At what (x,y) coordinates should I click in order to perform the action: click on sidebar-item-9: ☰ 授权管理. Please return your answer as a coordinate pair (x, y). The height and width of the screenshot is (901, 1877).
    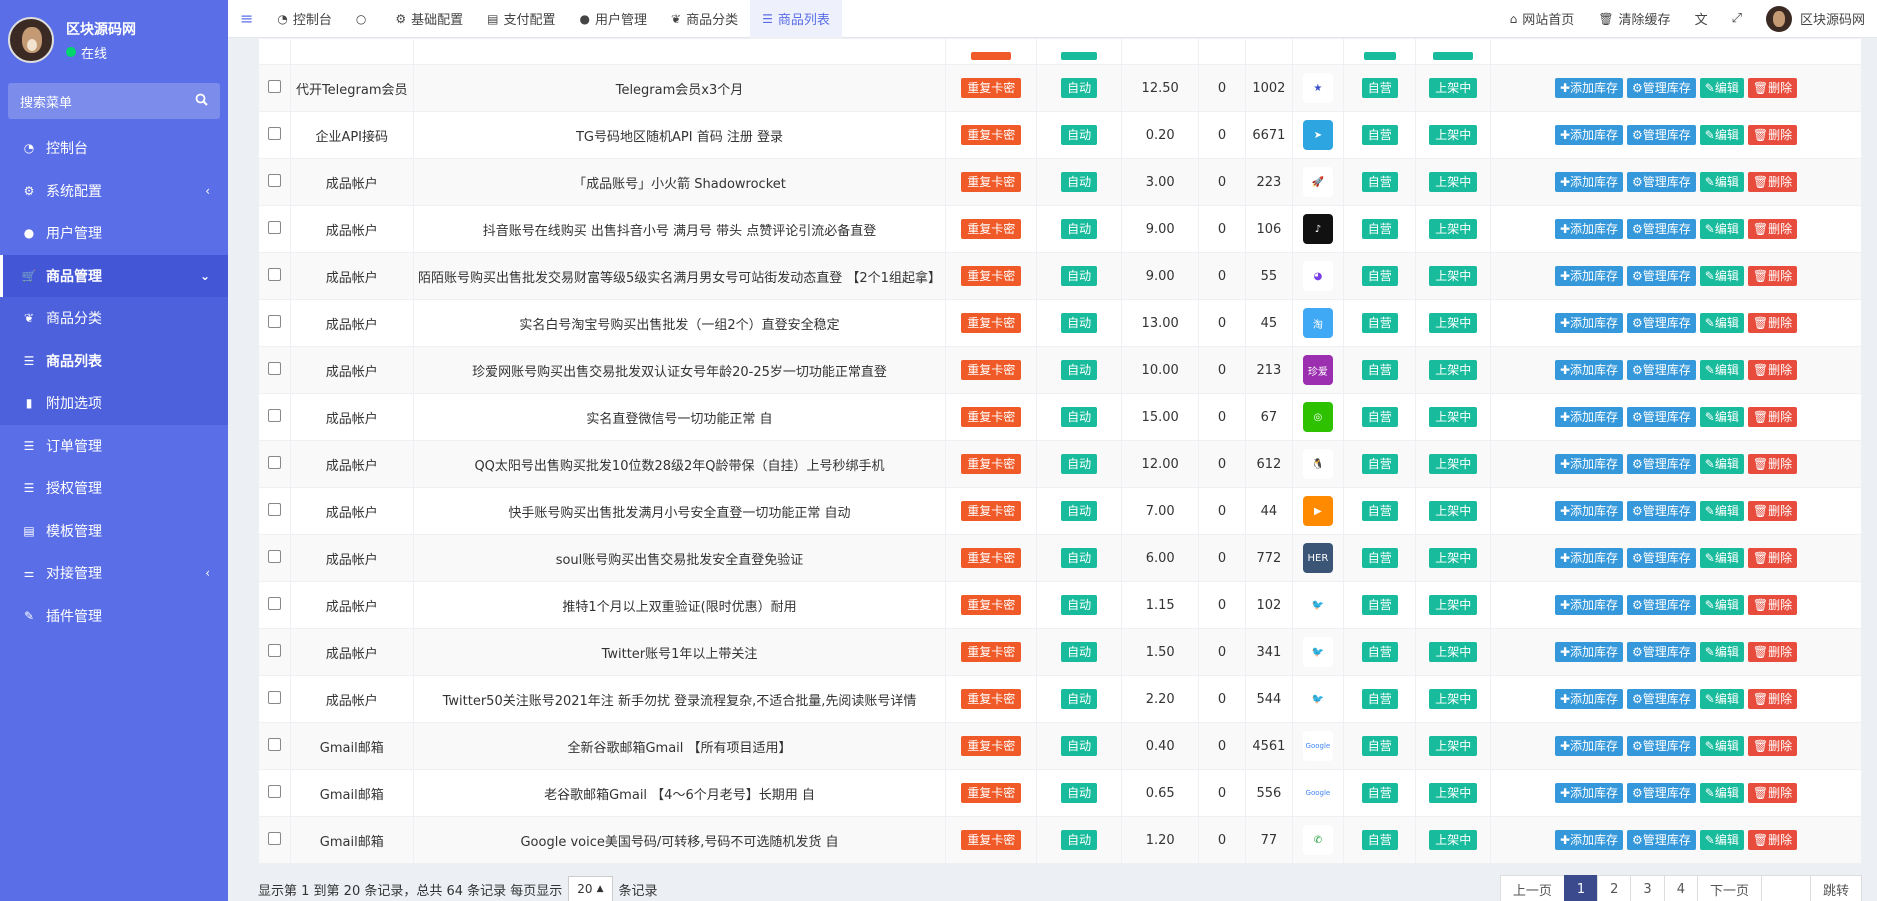
    Looking at the image, I should click on (114, 488).